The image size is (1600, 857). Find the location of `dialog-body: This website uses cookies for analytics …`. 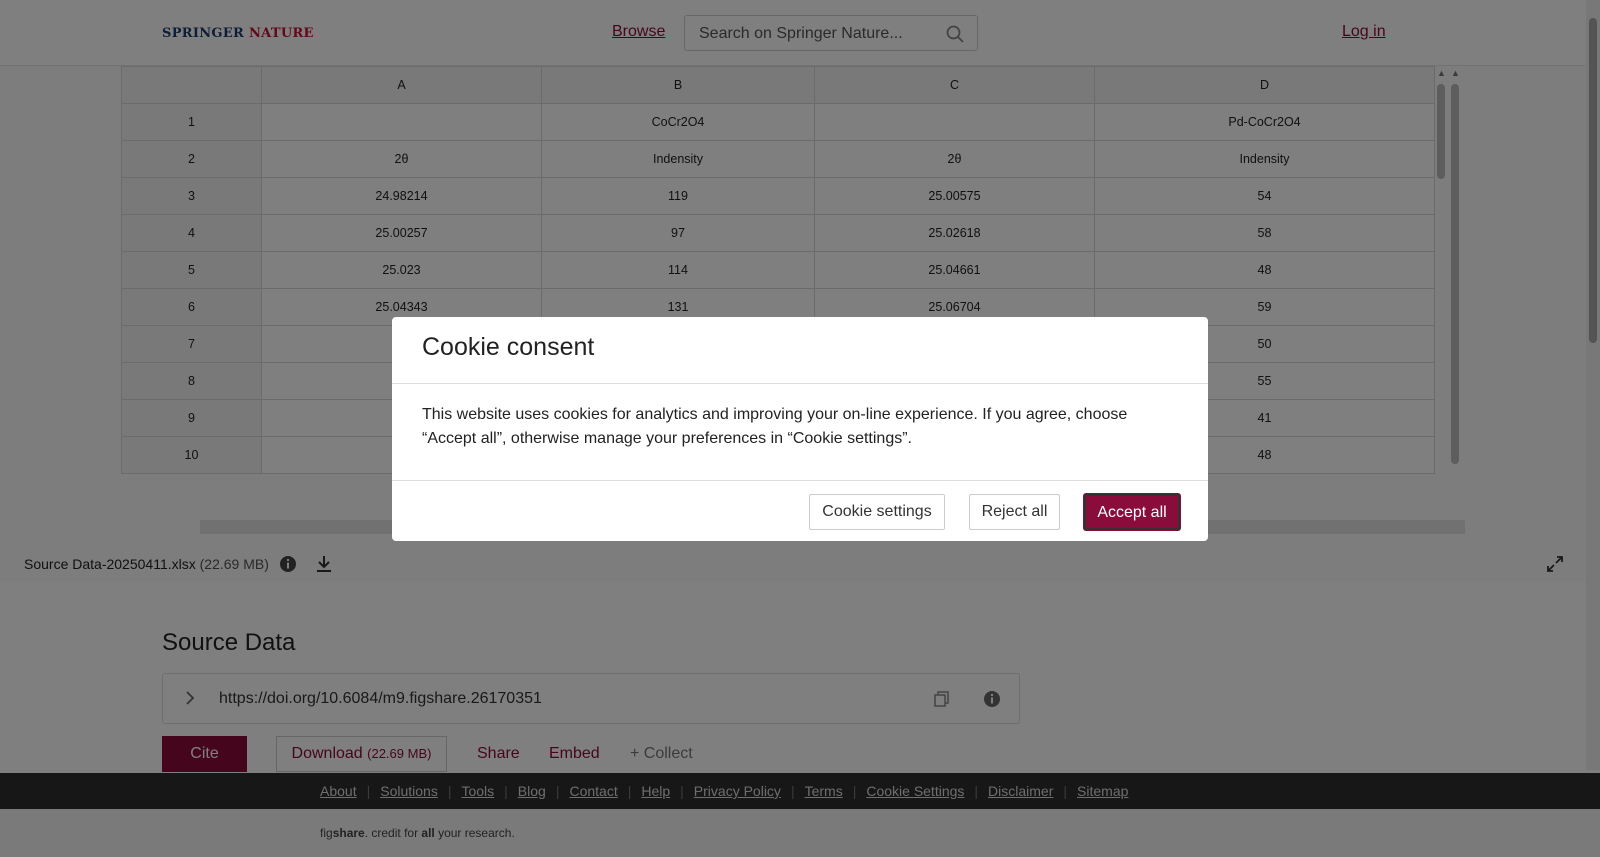

dialog-body: This website uses cookies for analytics … is located at coordinates (775, 426).